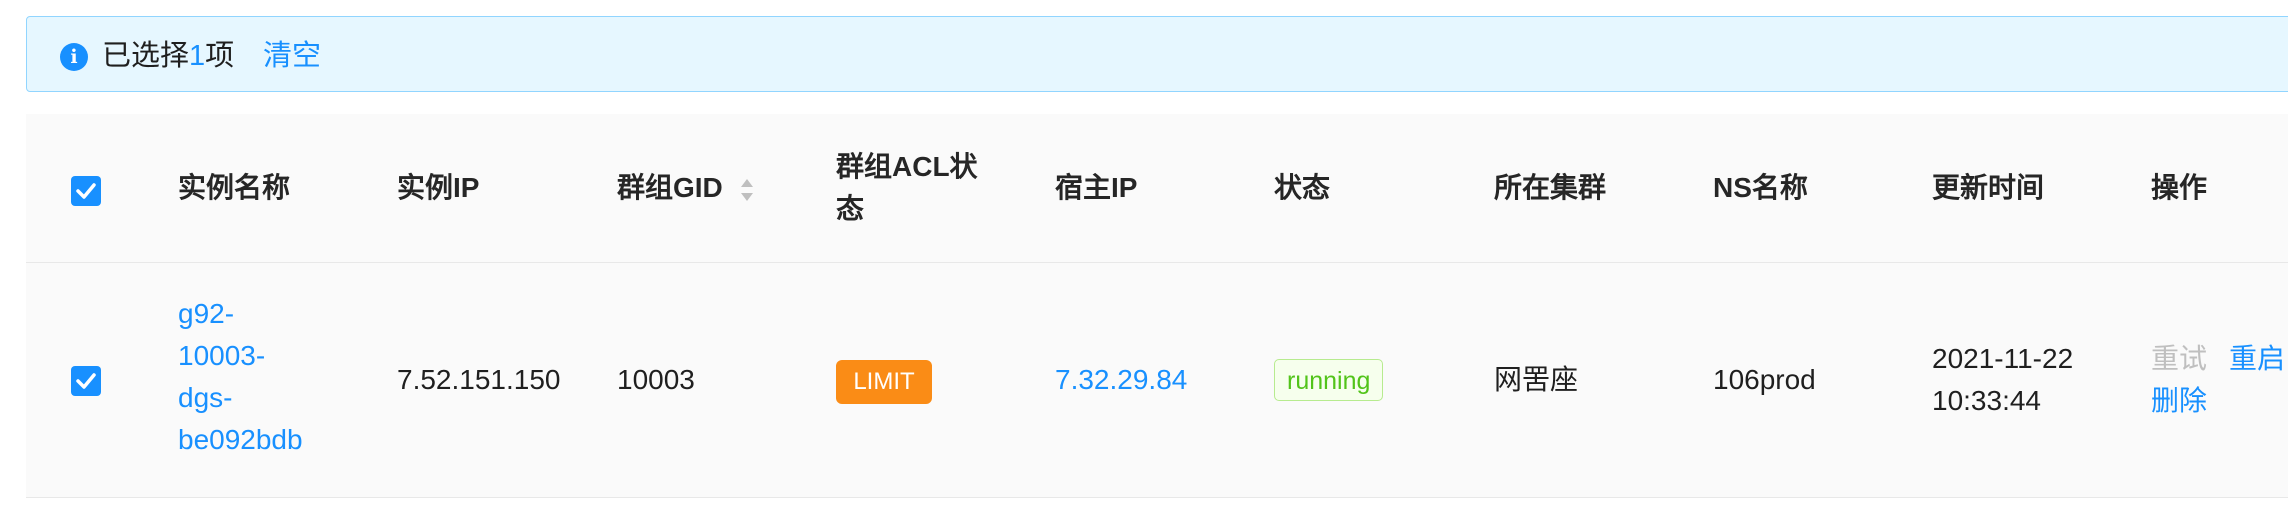 This screenshot has width=2288, height=512. Describe the element at coordinates (656, 379) in the screenshot. I see `group-gid: 10003` at that location.